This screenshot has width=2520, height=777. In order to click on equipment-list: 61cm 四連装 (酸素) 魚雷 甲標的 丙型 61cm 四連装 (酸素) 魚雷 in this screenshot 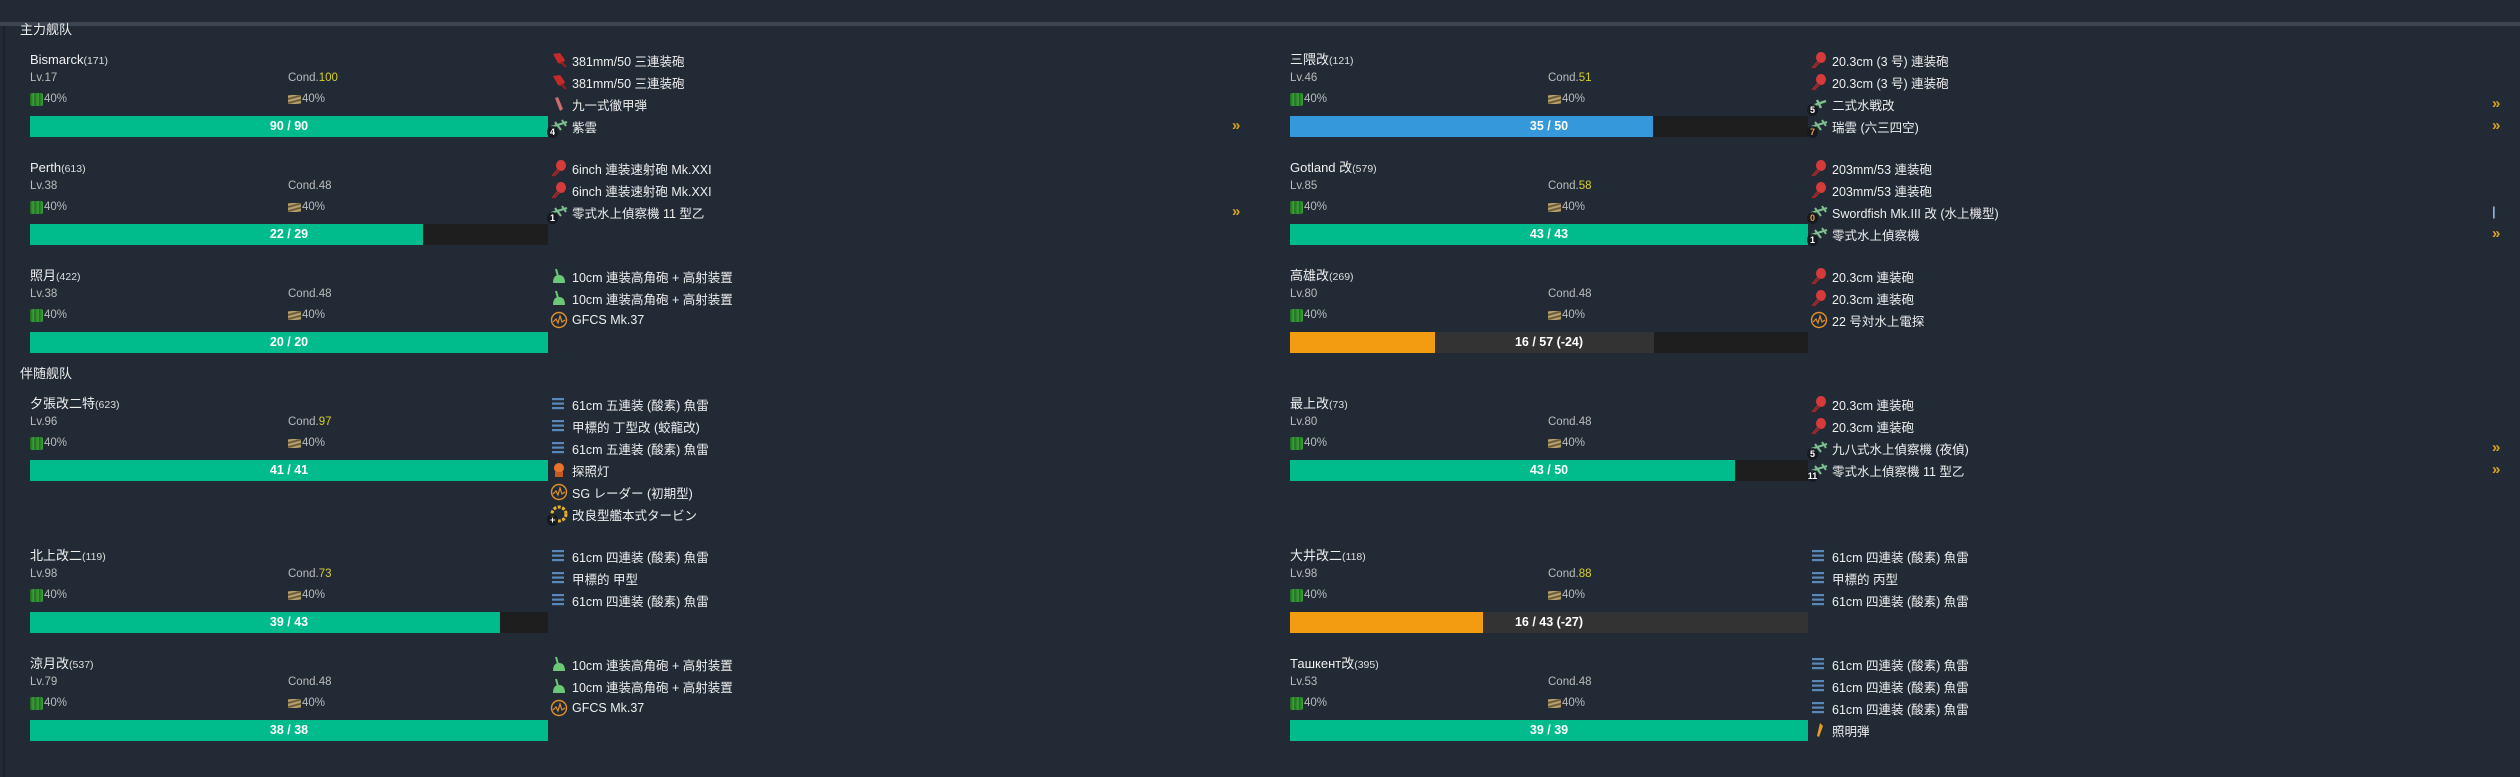, I will do `click(1889, 578)`.